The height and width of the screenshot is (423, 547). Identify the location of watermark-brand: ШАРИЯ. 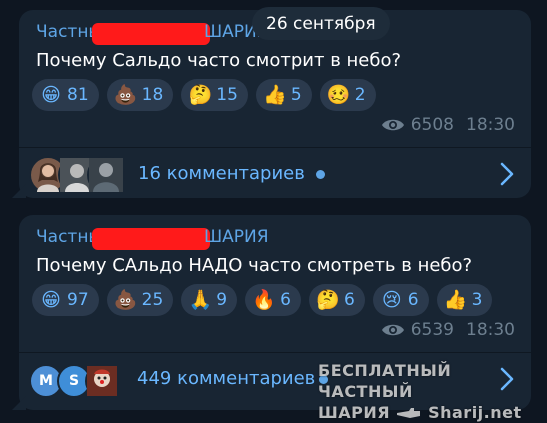
(354, 412).